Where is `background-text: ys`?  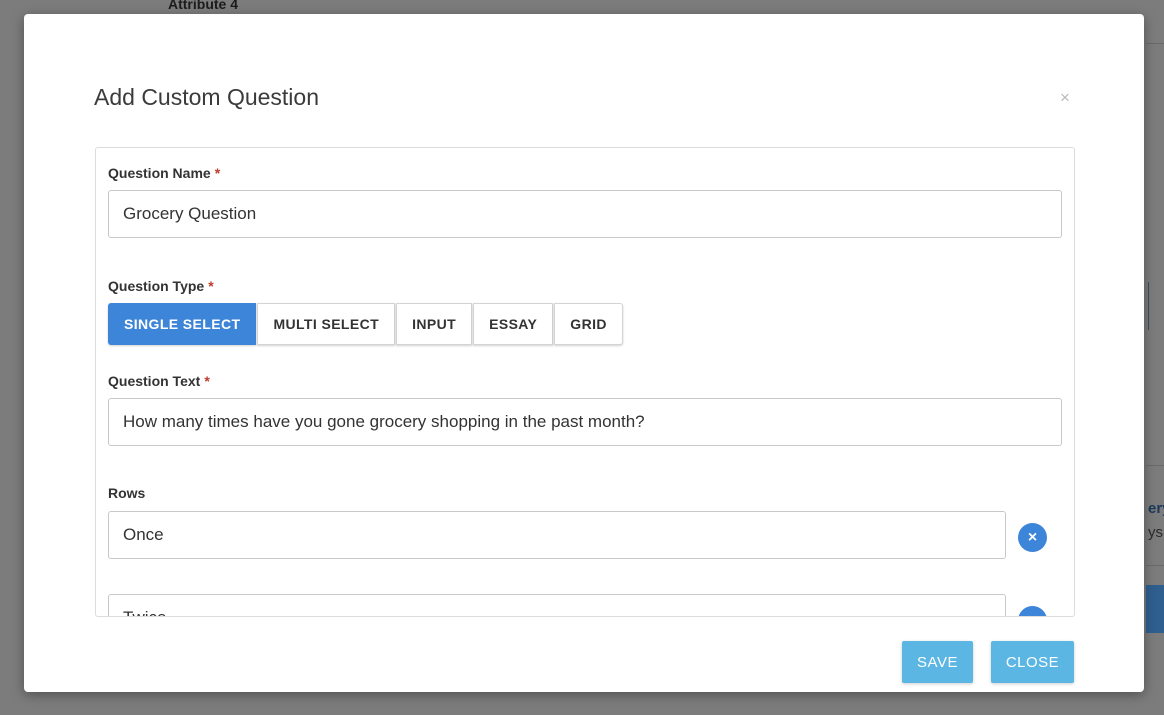
background-text: ys is located at coordinates (1155, 532).